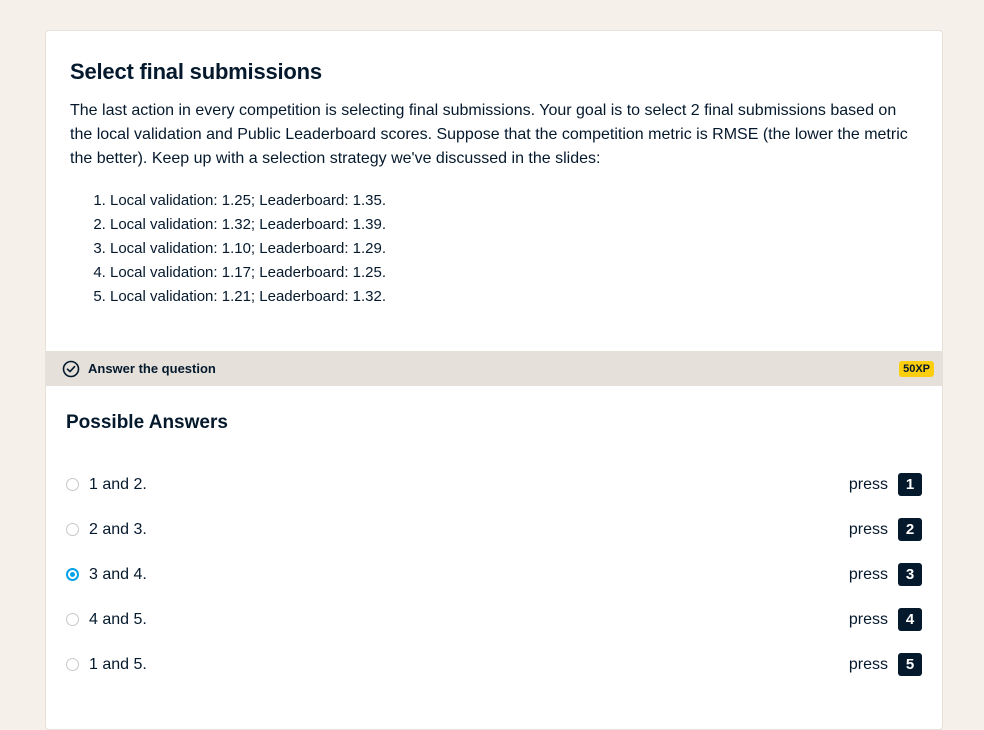 The height and width of the screenshot is (730, 984). I want to click on answer-option-label: 1 and 2., so click(118, 484).